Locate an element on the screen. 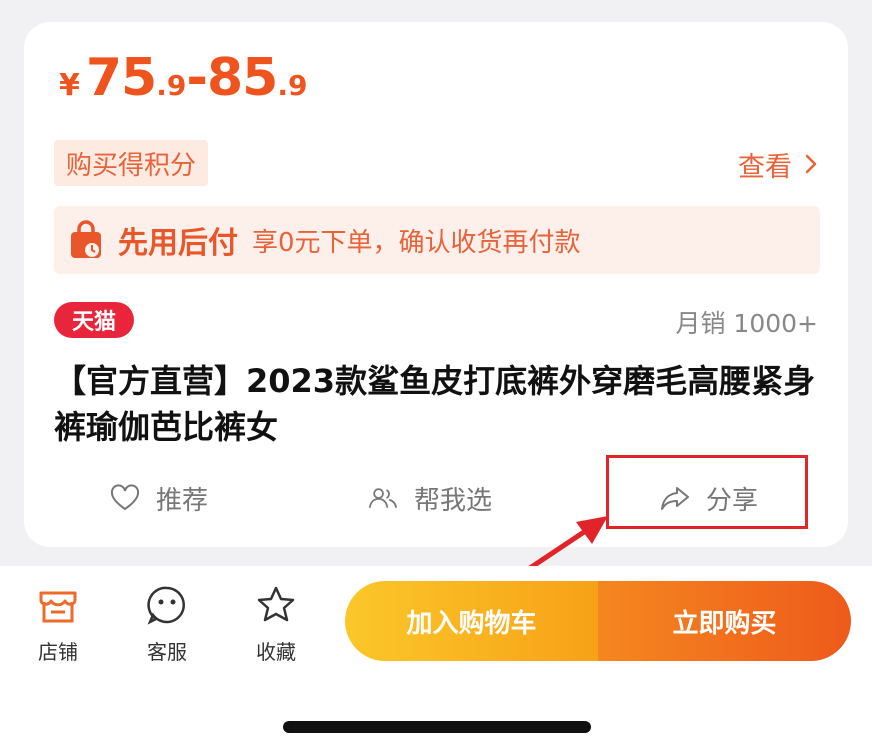 Image resolution: width=872 pixels, height=746 pixels. nav-store: 店铺 is located at coordinates (58, 624).